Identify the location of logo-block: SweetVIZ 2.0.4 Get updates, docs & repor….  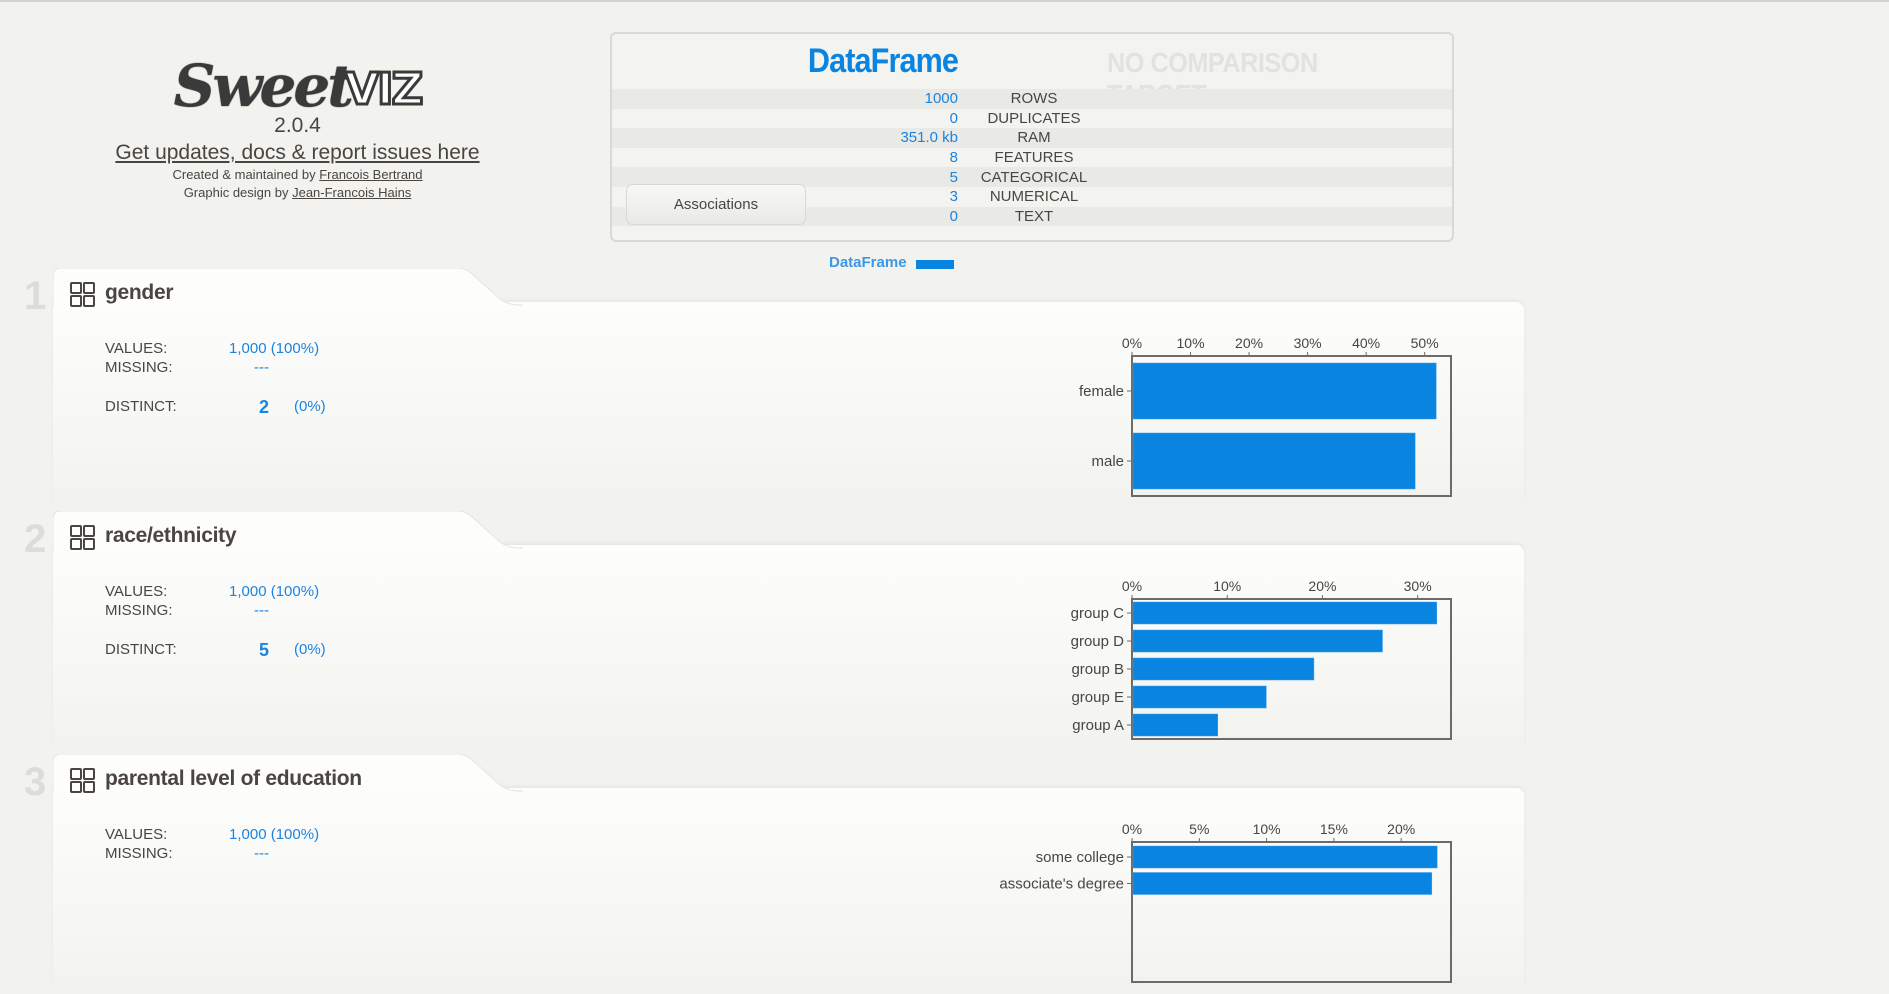
(297, 127).